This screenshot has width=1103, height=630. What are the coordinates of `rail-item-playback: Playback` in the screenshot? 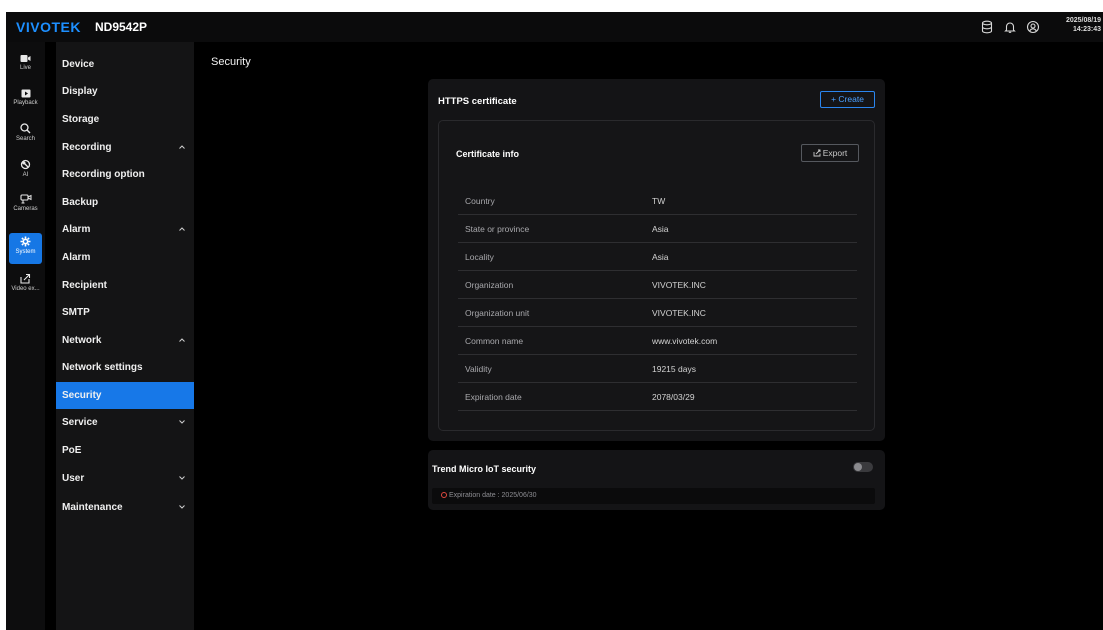 It's located at (25, 97).